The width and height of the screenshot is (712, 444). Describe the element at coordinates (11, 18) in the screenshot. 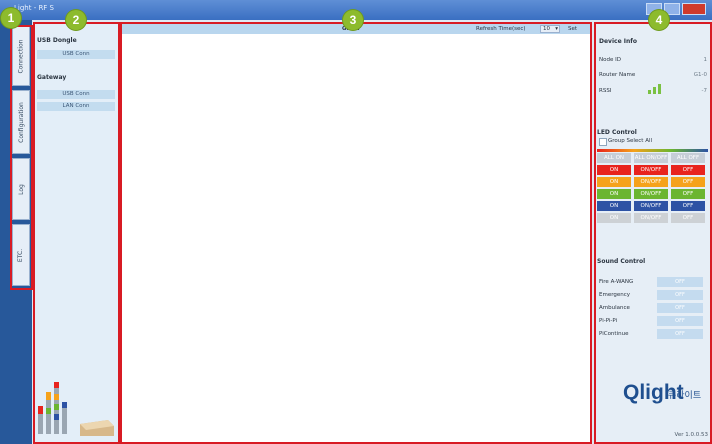

I see `badge-1: 1` at that location.